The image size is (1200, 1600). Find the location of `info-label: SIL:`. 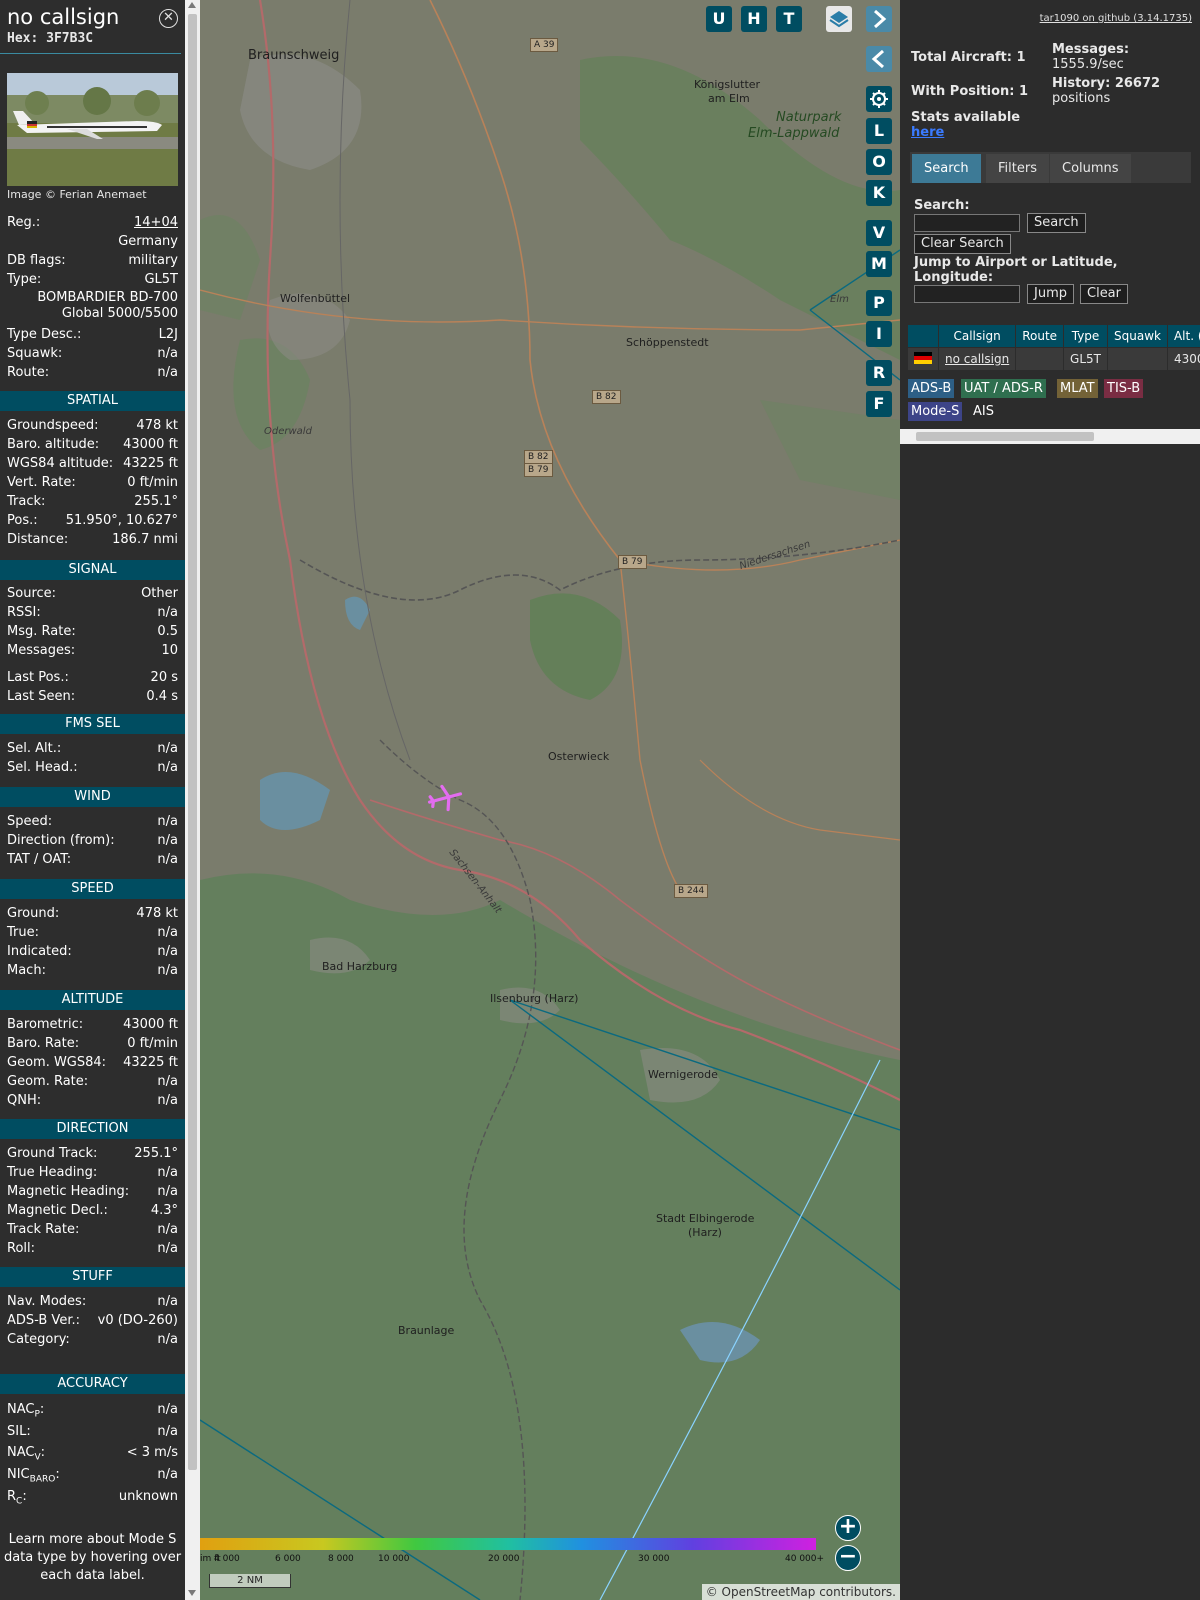

info-label: SIL: is located at coordinates (19, 1431).